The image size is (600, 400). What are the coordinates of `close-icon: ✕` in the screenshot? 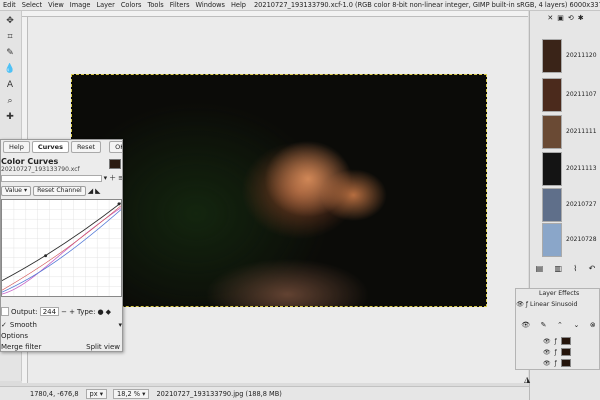 It's located at (550, 20).